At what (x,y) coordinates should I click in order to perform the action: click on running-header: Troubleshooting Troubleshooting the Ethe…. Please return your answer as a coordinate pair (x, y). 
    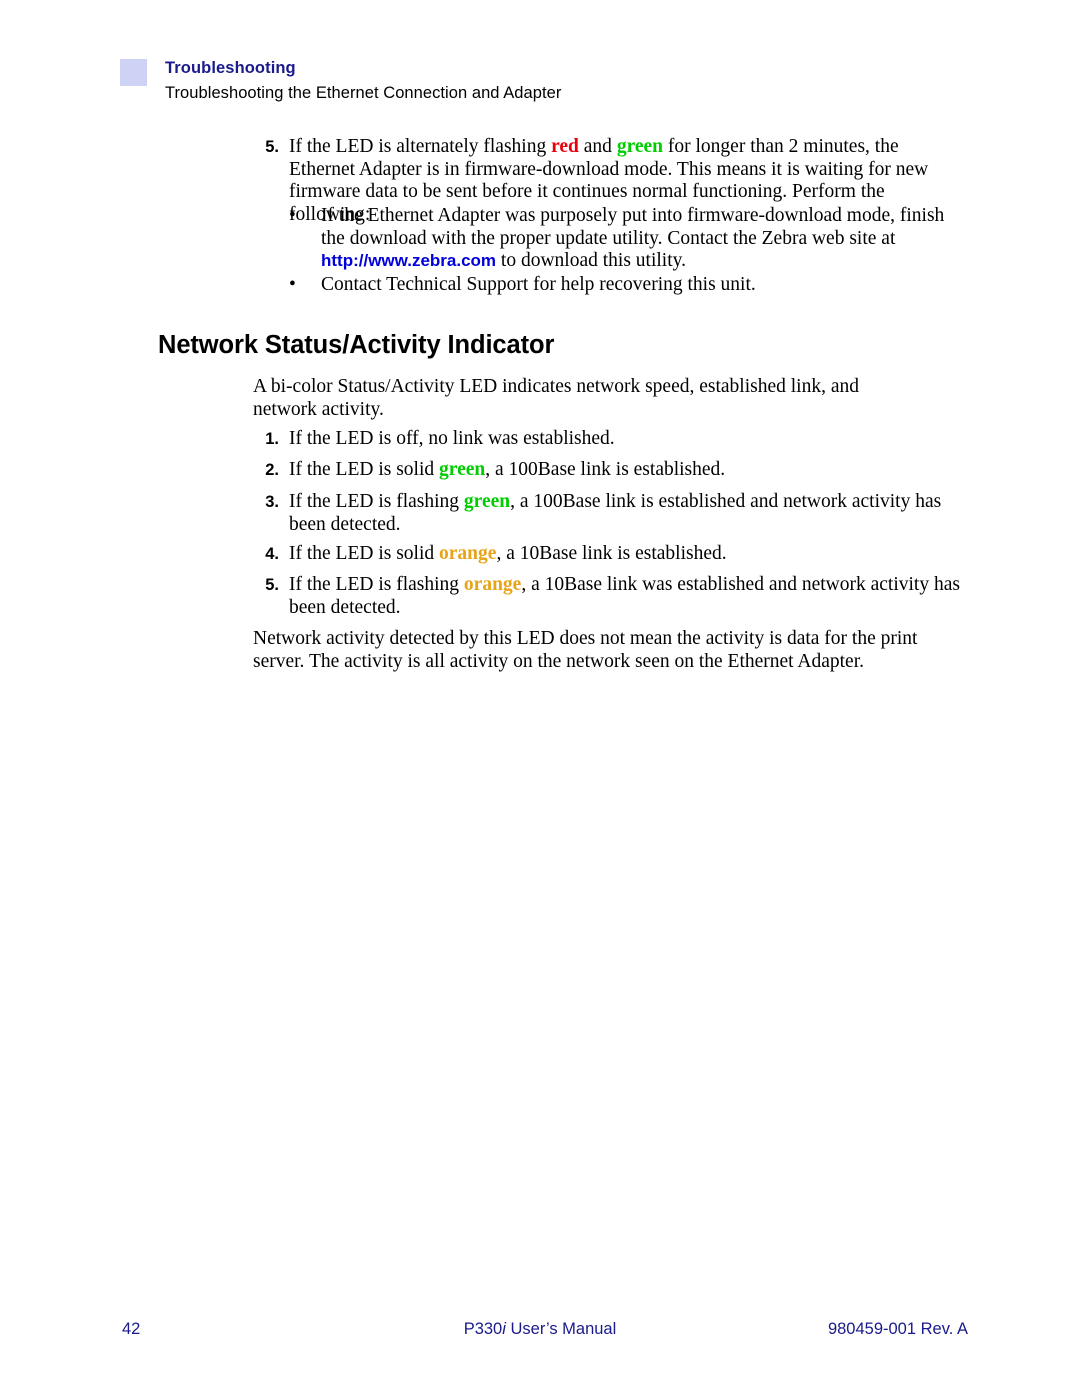
    Looking at the image, I should click on (340, 81).